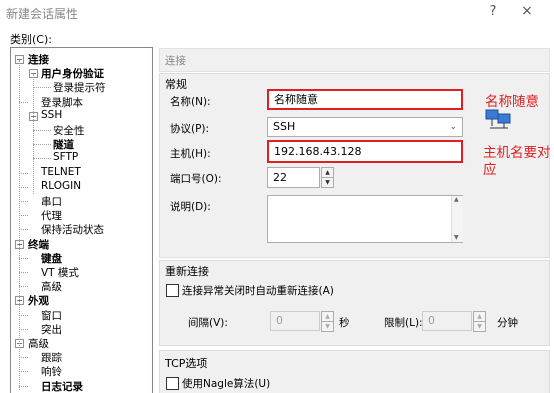 This screenshot has width=554, height=393. What do you see at coordinates (277, 14) in the screenshot?
I see `title-bar: 新建会话属性 ? ×` at bounding box center [277, 14].